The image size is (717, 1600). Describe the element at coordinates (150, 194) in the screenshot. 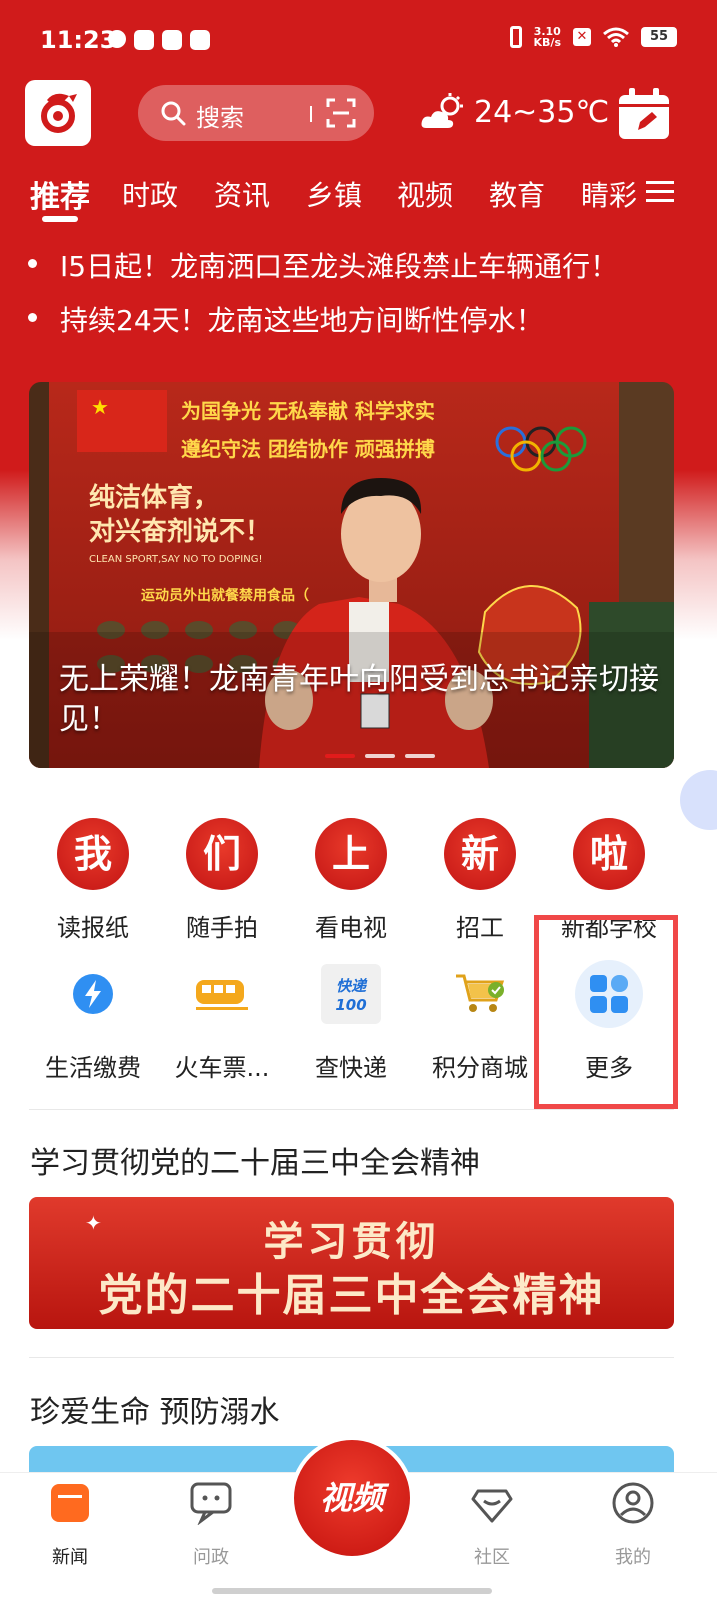

I see `tab-politics: 时政` at that location.